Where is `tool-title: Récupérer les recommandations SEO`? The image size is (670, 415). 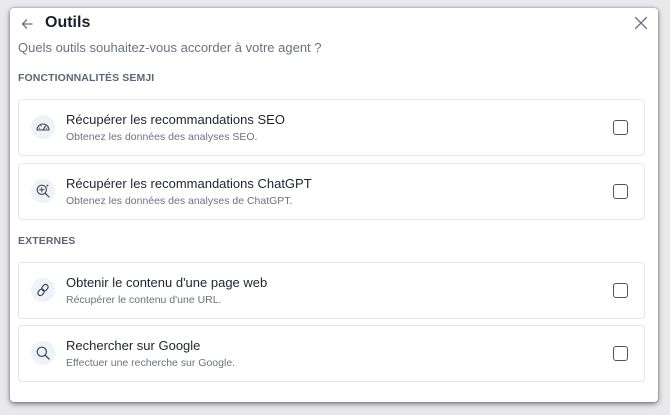
tool-title: Récupérer les recommandations SEO is located at coordinates (175, 119).